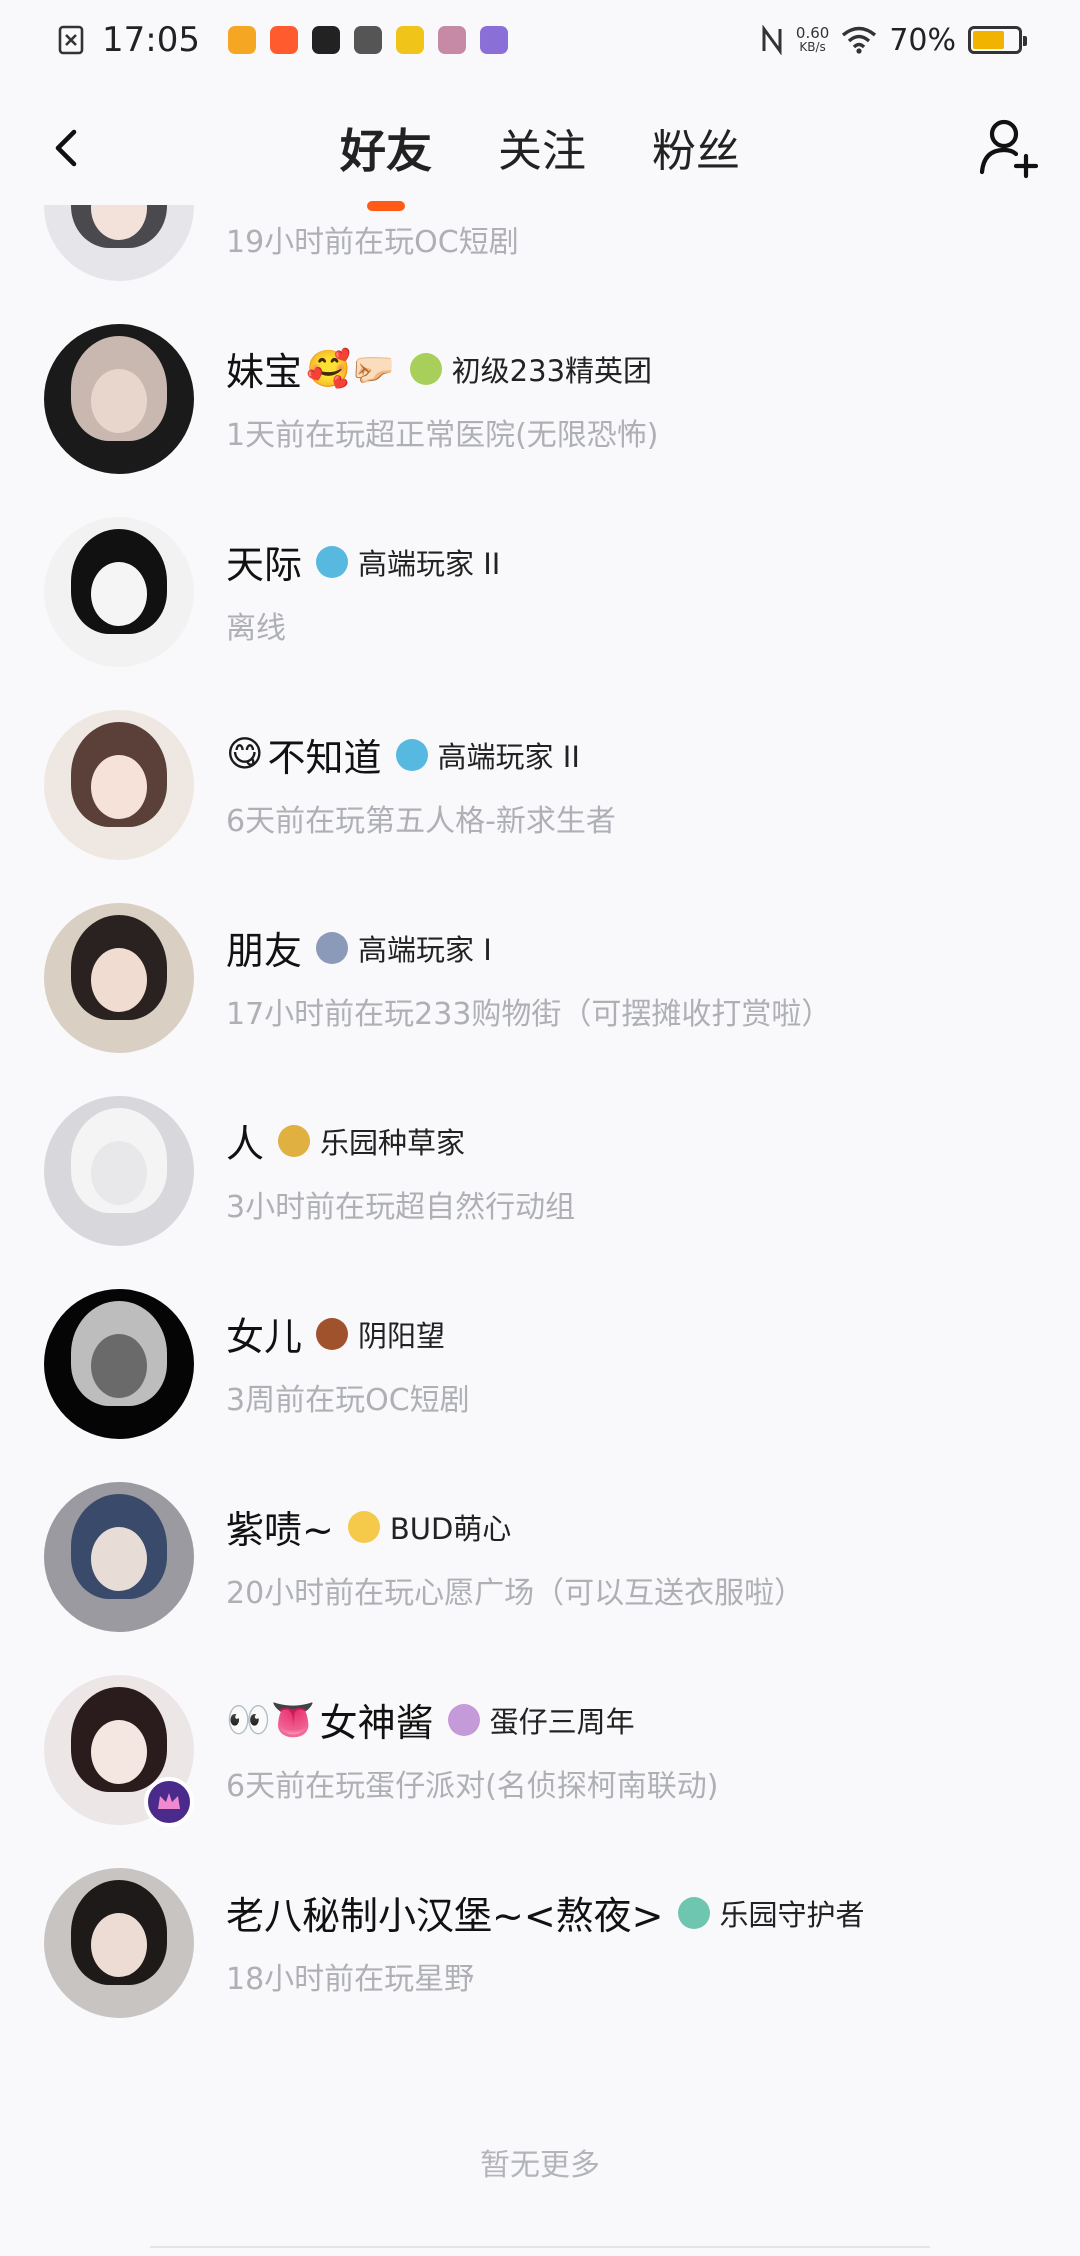  What do you see at coordinates (264, 565) in the screenshot?
I see `friend-name: 天际` at bounding box center [264, 565].